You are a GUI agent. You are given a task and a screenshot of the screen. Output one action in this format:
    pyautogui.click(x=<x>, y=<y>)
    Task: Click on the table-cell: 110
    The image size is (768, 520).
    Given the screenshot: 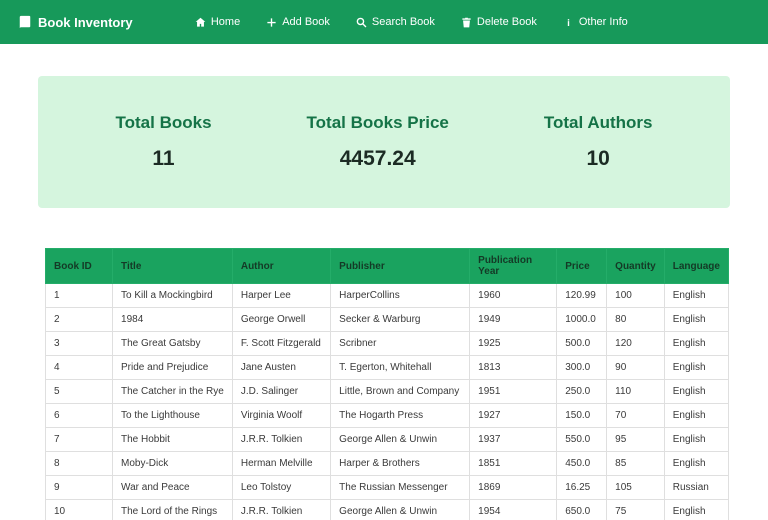 What is the action you would take?
    pyautogui.click(x=635, y=391)
    